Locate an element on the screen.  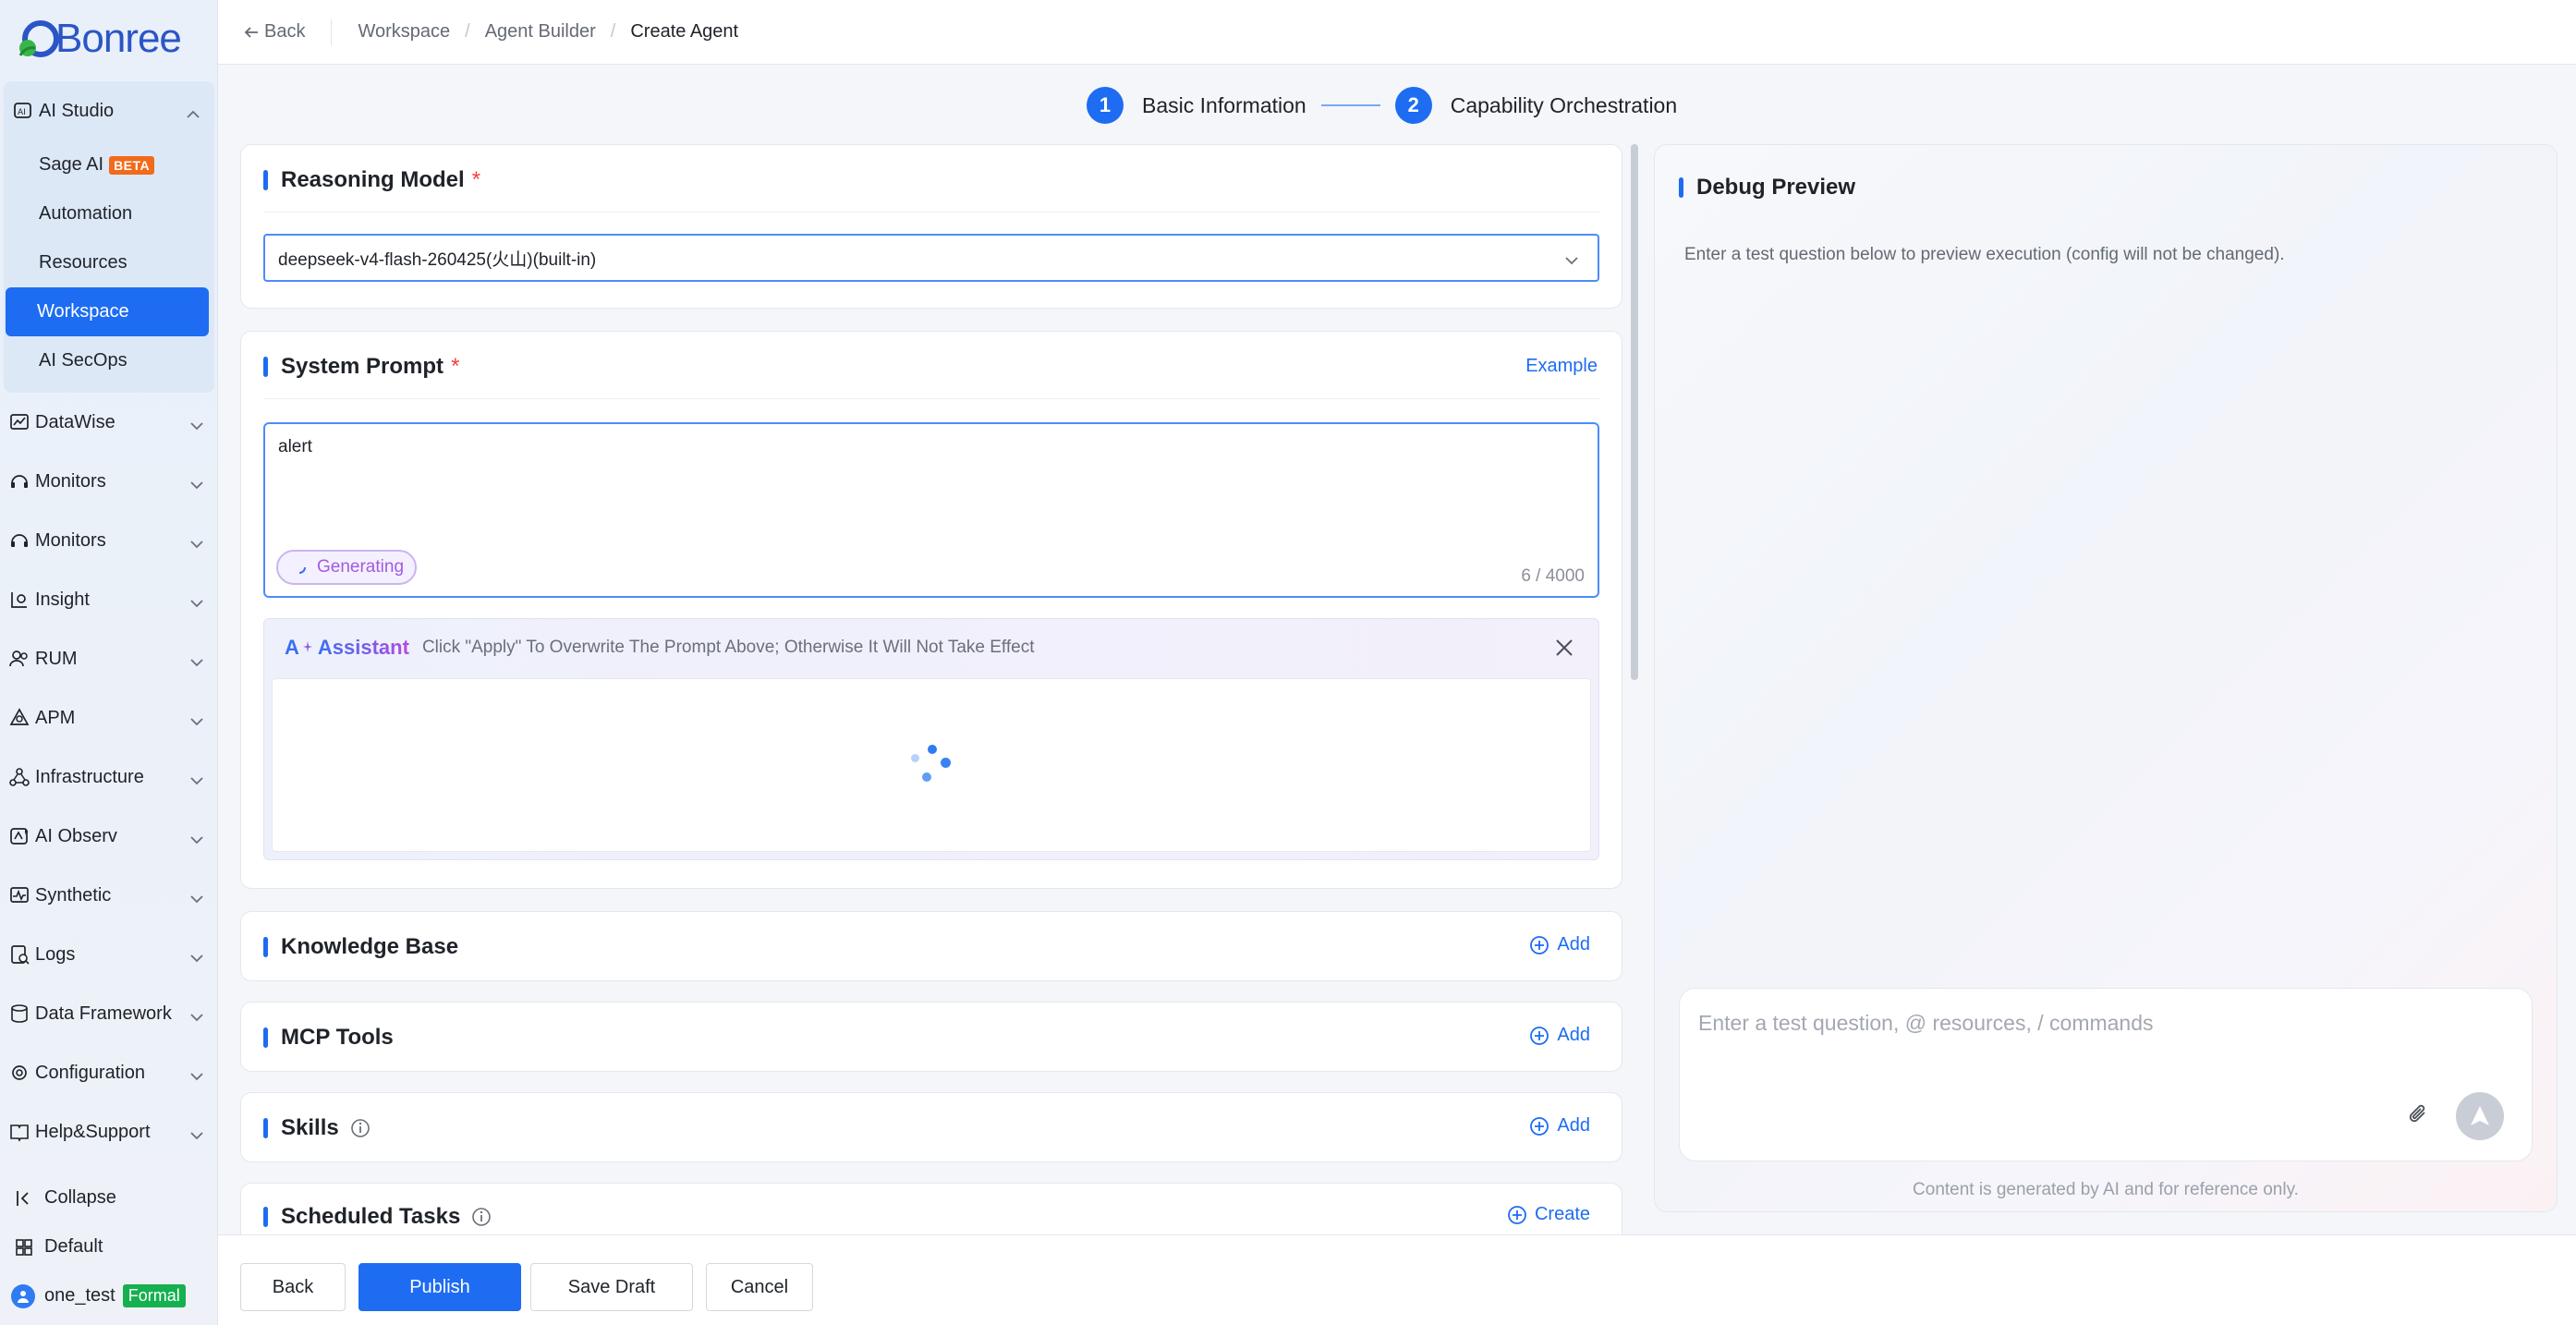
knowledge-base-card: Knowledge Base Add is located at coordinates (931, 946).